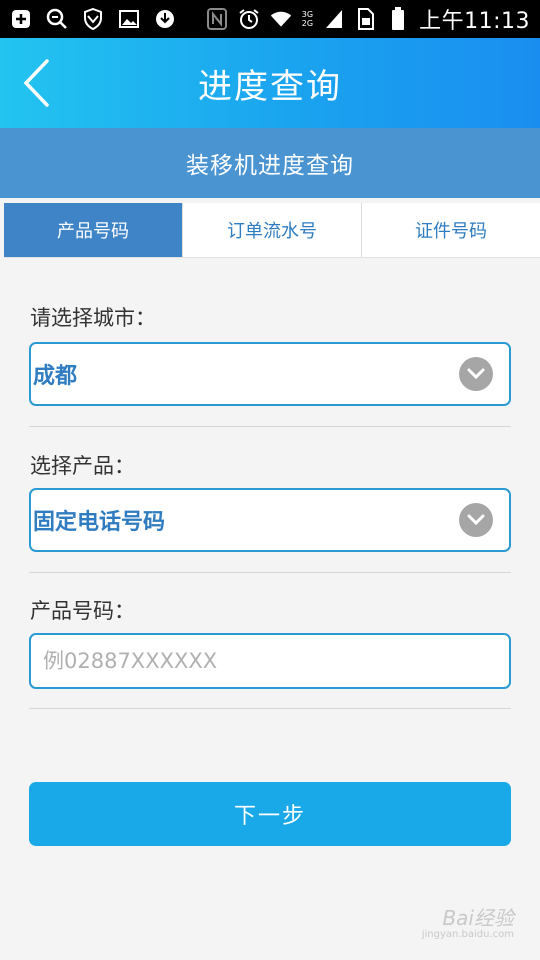 The image size is (540, 960). Describe the element at coordinates (270, 166) in the screenshot. I see `section-title: 装移机进度查询` at that location.